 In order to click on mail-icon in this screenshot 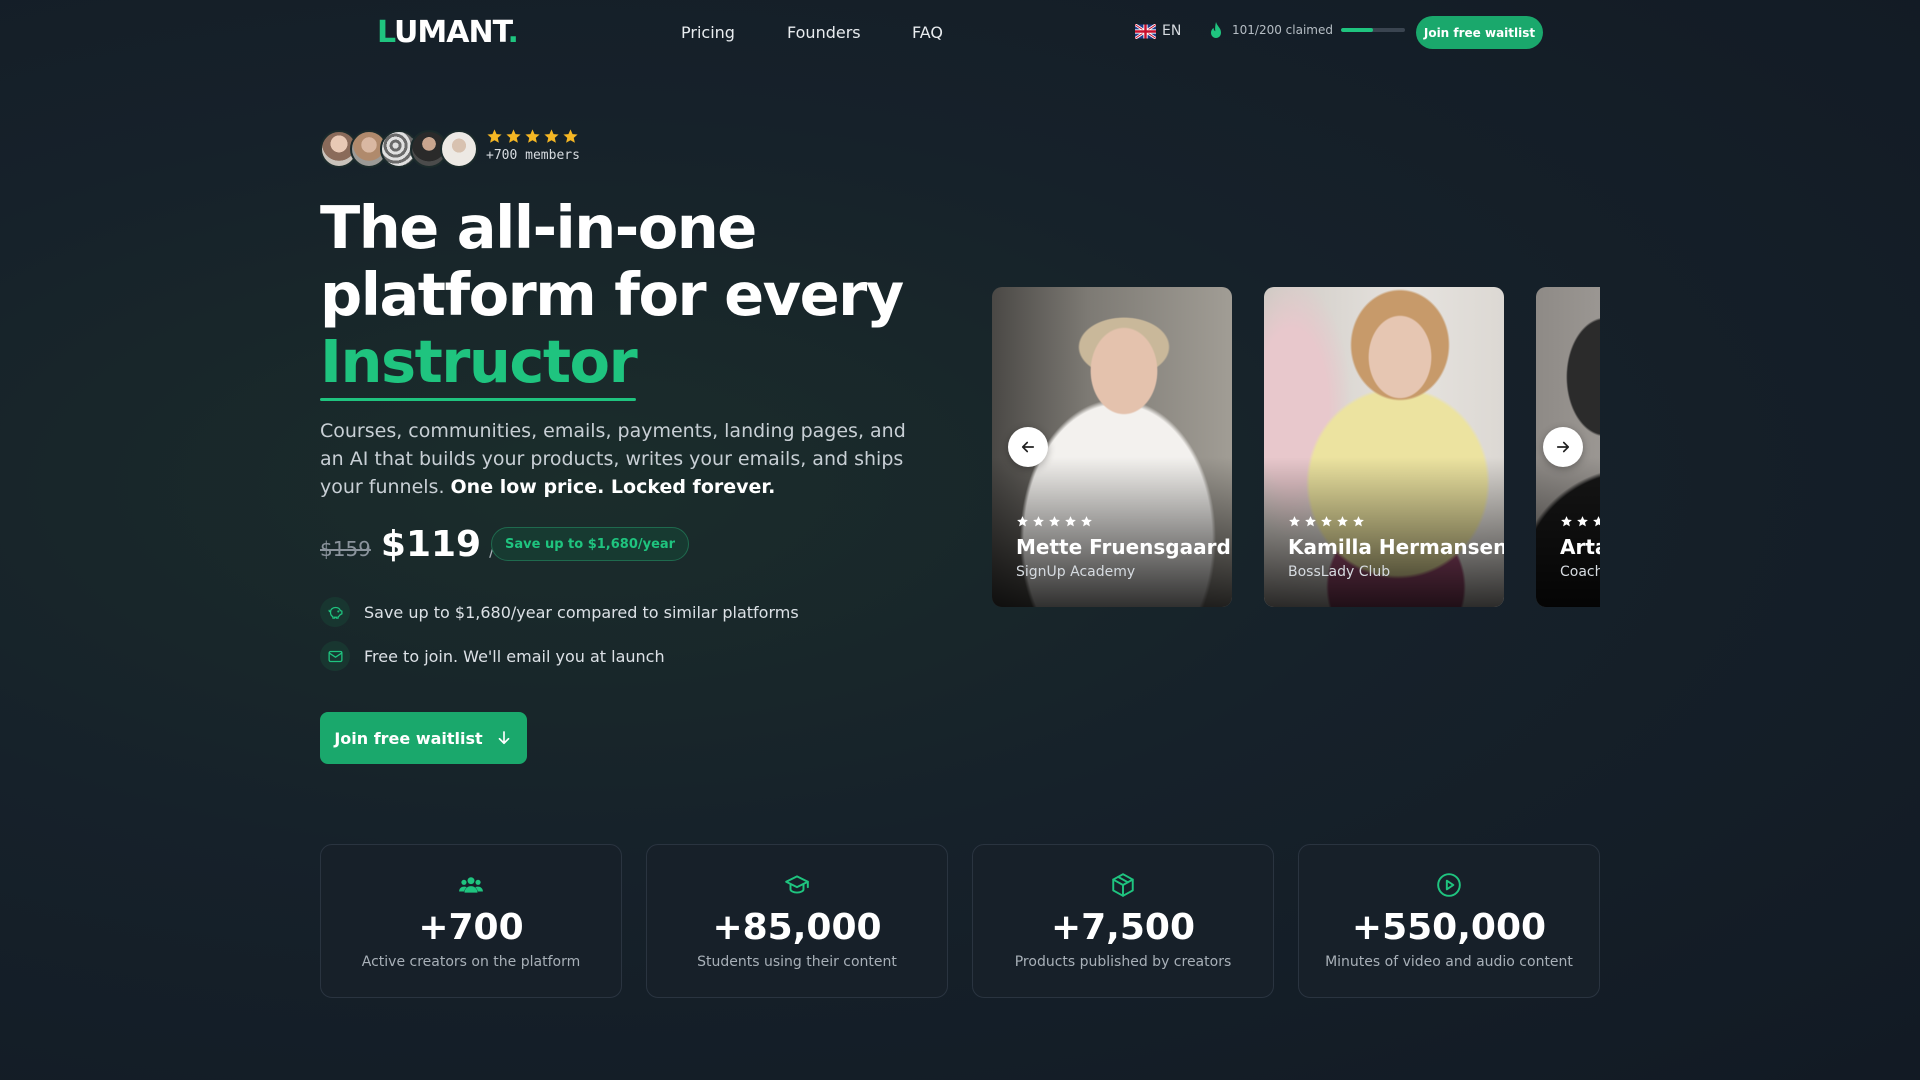, I will do `click(335, 656)`.